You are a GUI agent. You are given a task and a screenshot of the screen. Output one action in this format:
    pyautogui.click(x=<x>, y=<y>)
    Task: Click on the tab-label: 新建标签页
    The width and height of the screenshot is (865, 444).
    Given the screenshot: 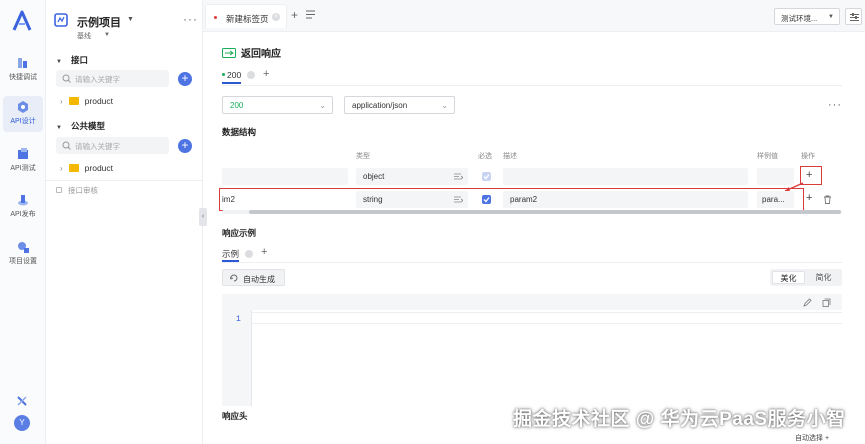 What is the action you would take?
    pyautogui.click(x=247, y=19)
    